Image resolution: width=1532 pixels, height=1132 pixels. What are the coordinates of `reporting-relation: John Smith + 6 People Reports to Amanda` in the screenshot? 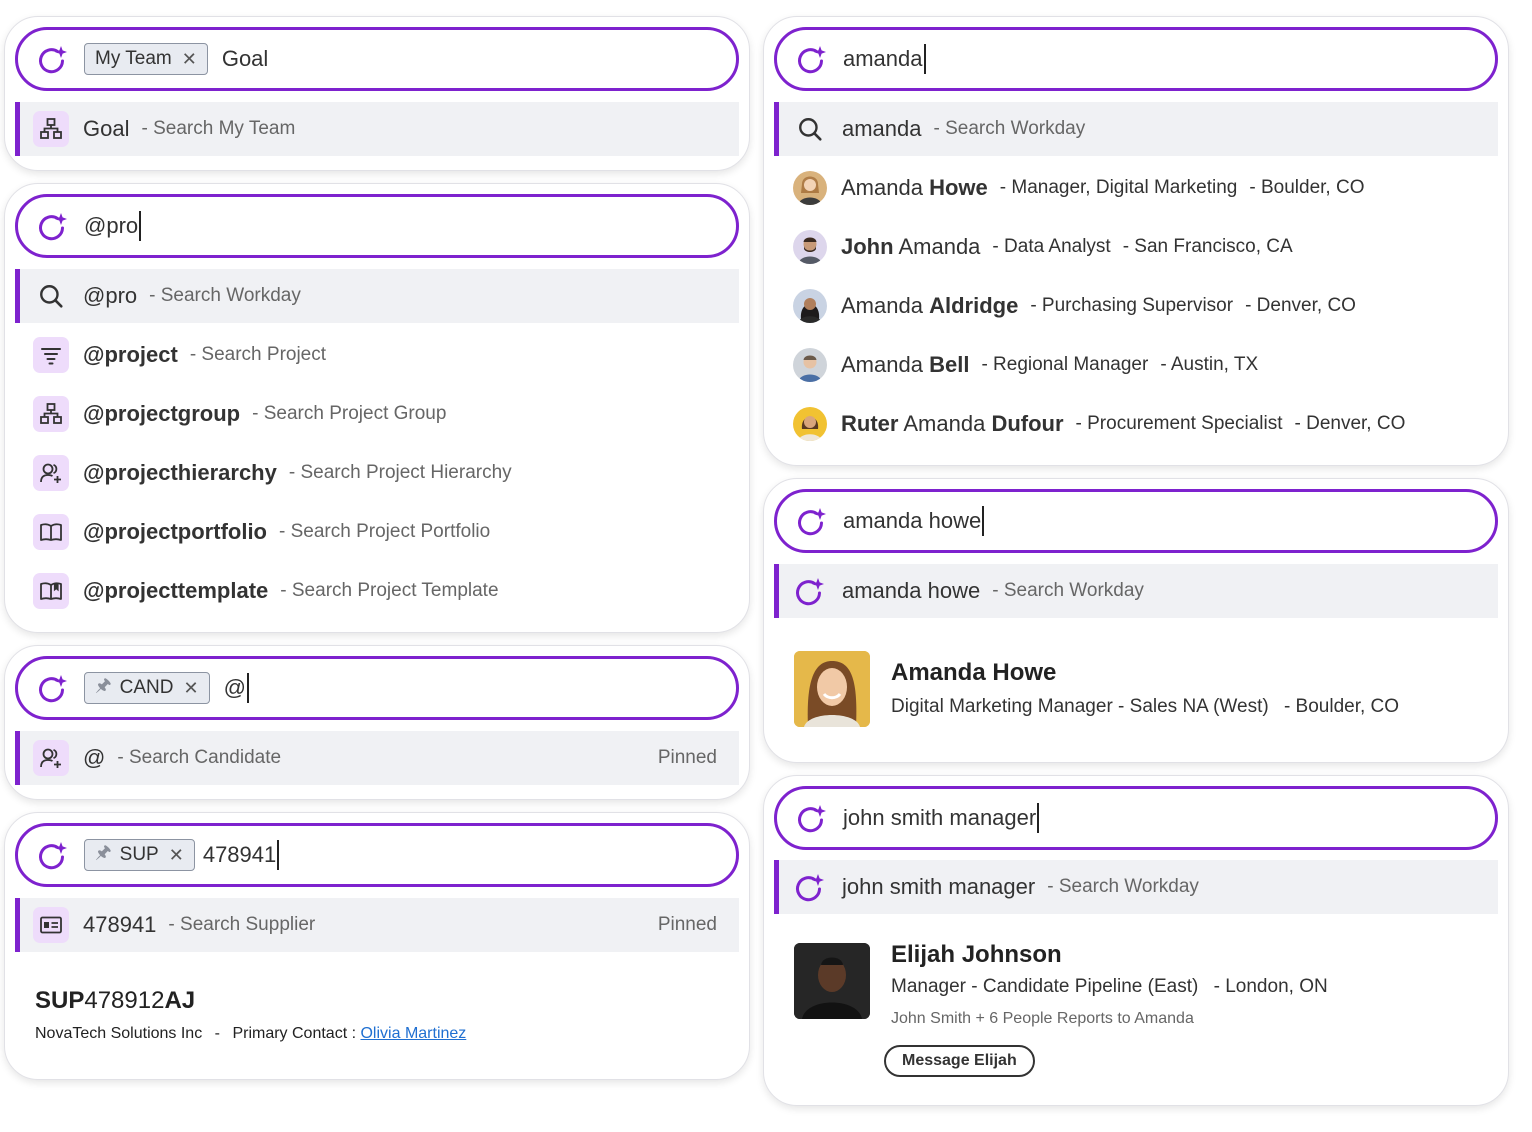 It's located at (1042, 1018).